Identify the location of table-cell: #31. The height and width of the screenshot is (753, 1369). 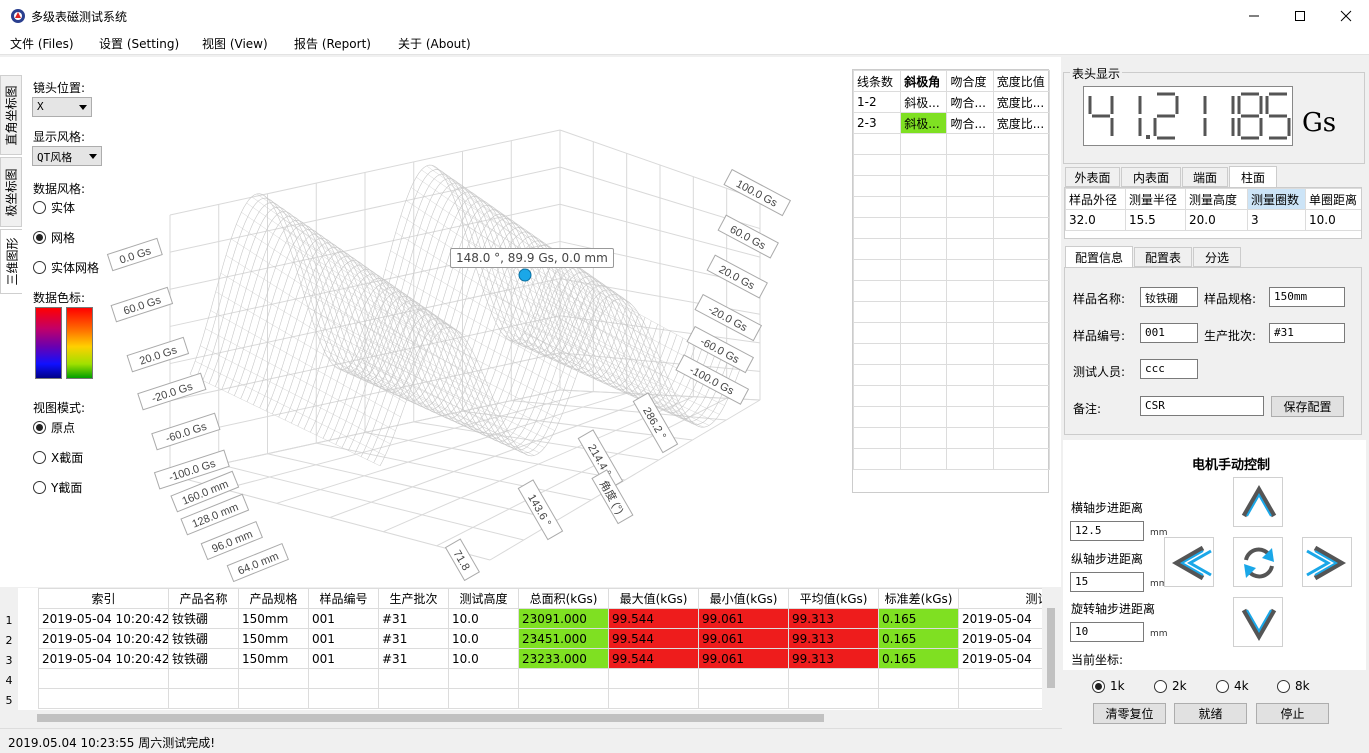
(413, 618).